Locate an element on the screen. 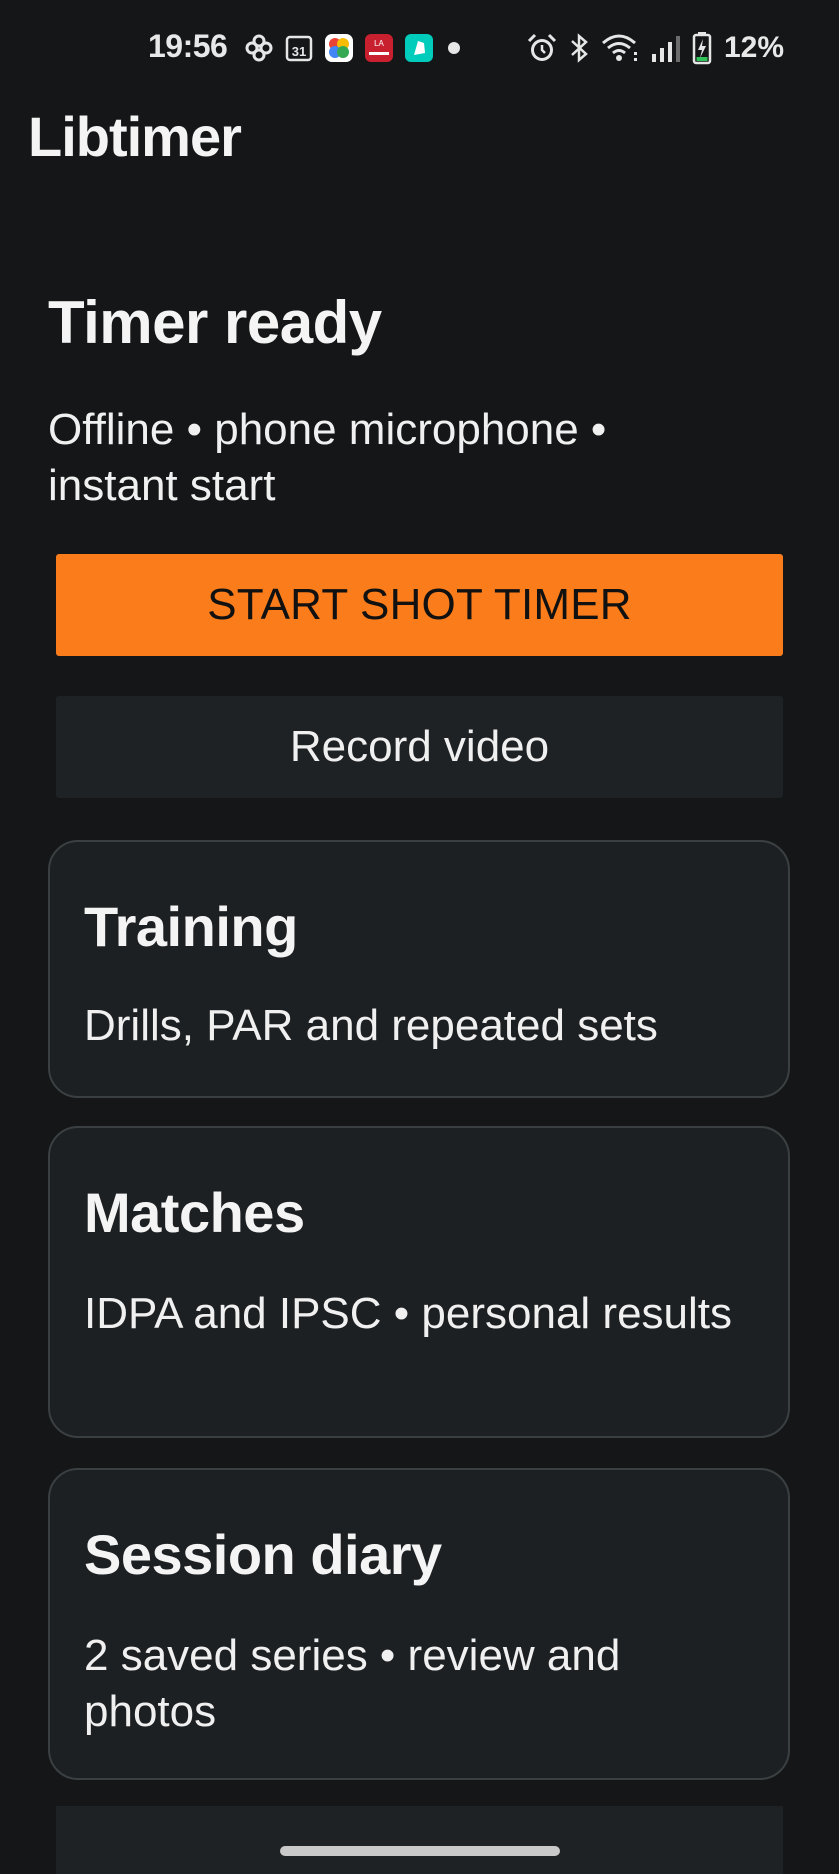 The height and width of the screenshot is (1874, 839). status-bar: 19:56 31 LA 12% is located at coordinates (419, 48).